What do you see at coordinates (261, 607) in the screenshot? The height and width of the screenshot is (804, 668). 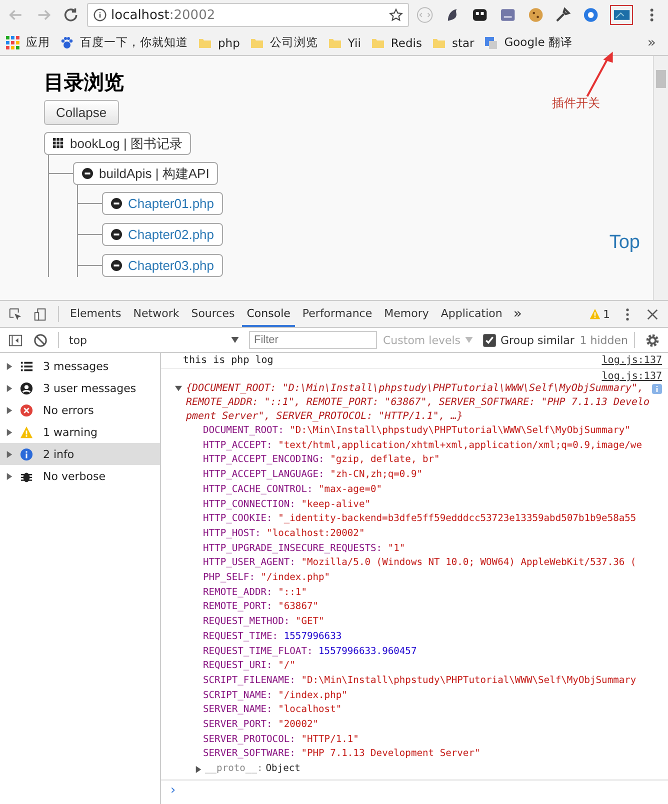 I see `object-property: REMOTE_PORT: "63867"` at bounding box center [261, 607].